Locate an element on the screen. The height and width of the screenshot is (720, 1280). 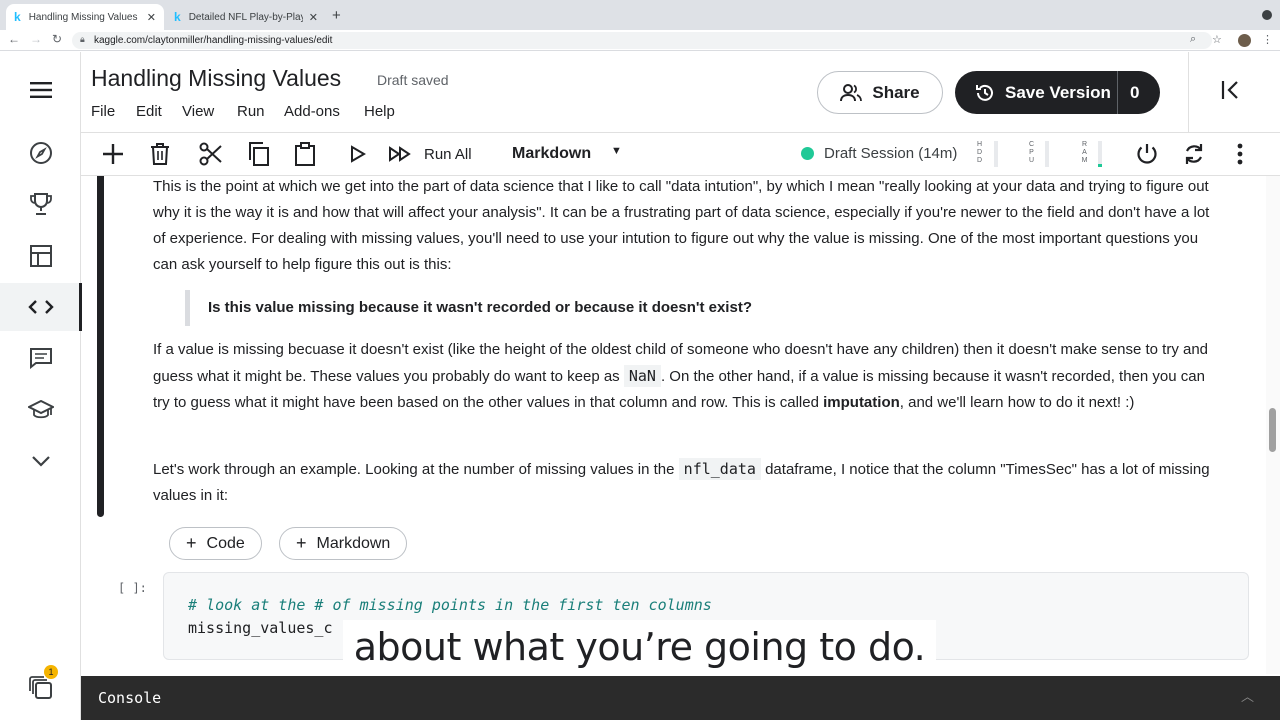
more-vert-icon is located at coordinates (1240, 154).